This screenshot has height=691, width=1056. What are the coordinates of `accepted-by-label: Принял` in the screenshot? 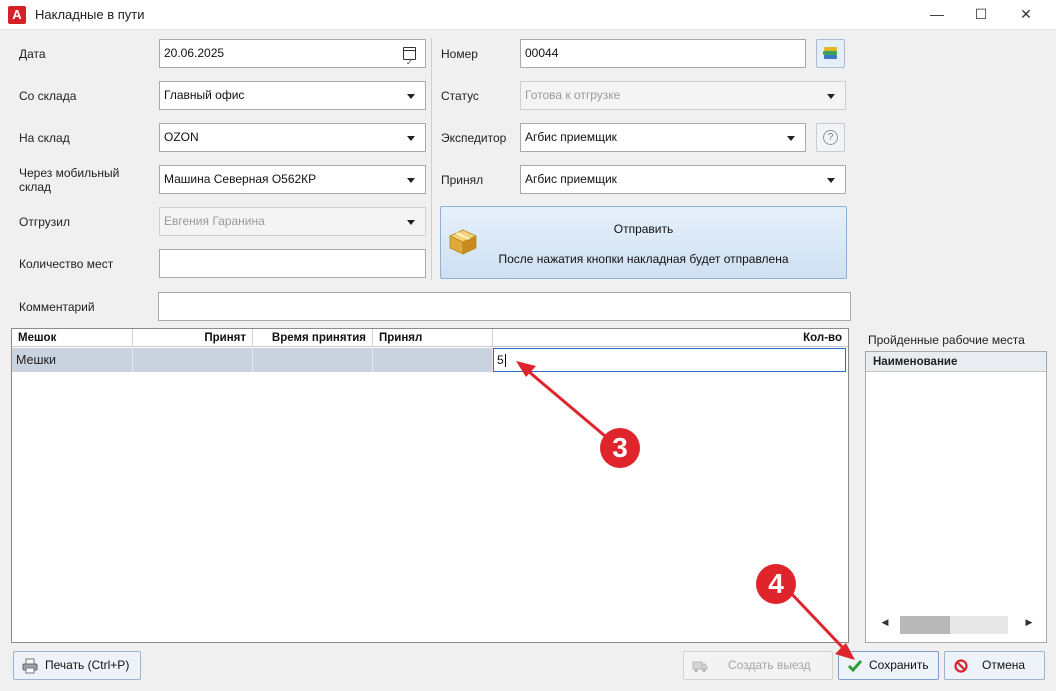 It's located at (462, 180).